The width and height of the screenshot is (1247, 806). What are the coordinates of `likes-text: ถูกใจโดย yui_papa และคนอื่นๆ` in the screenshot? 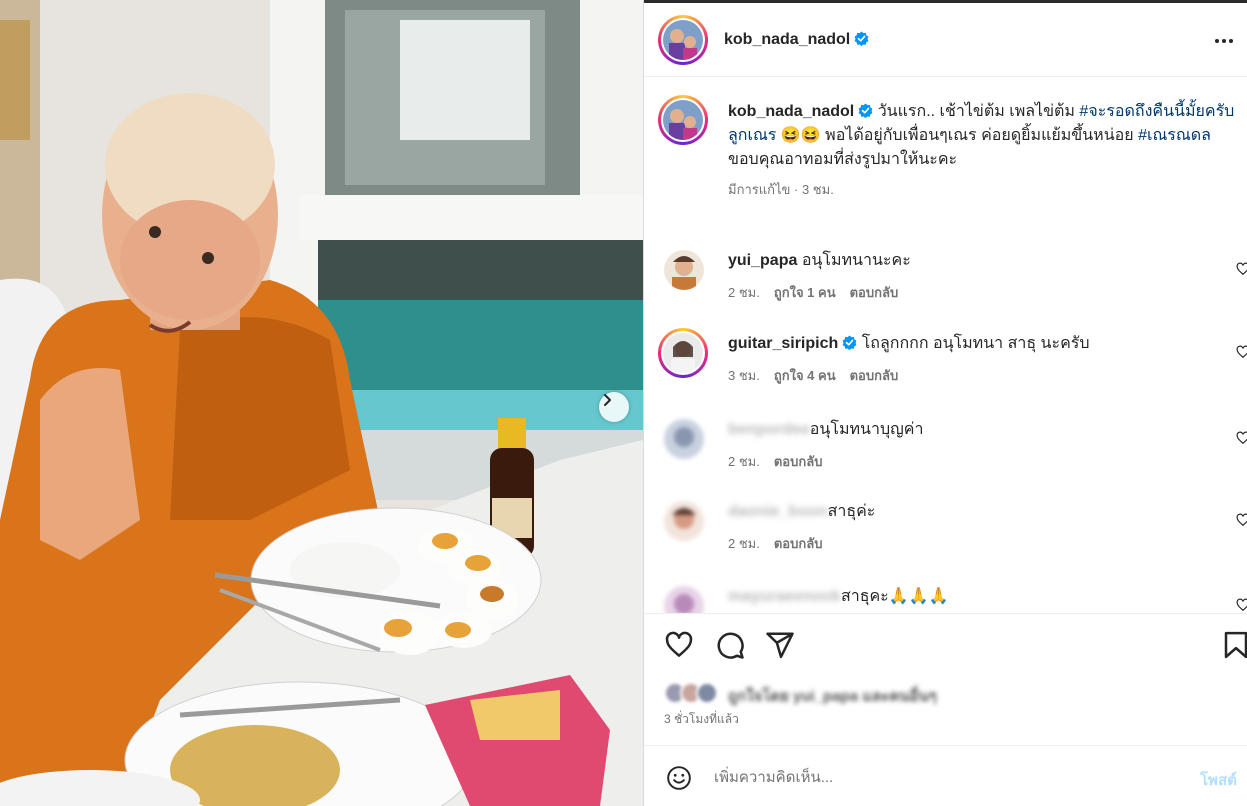 It's located at (832, 696).